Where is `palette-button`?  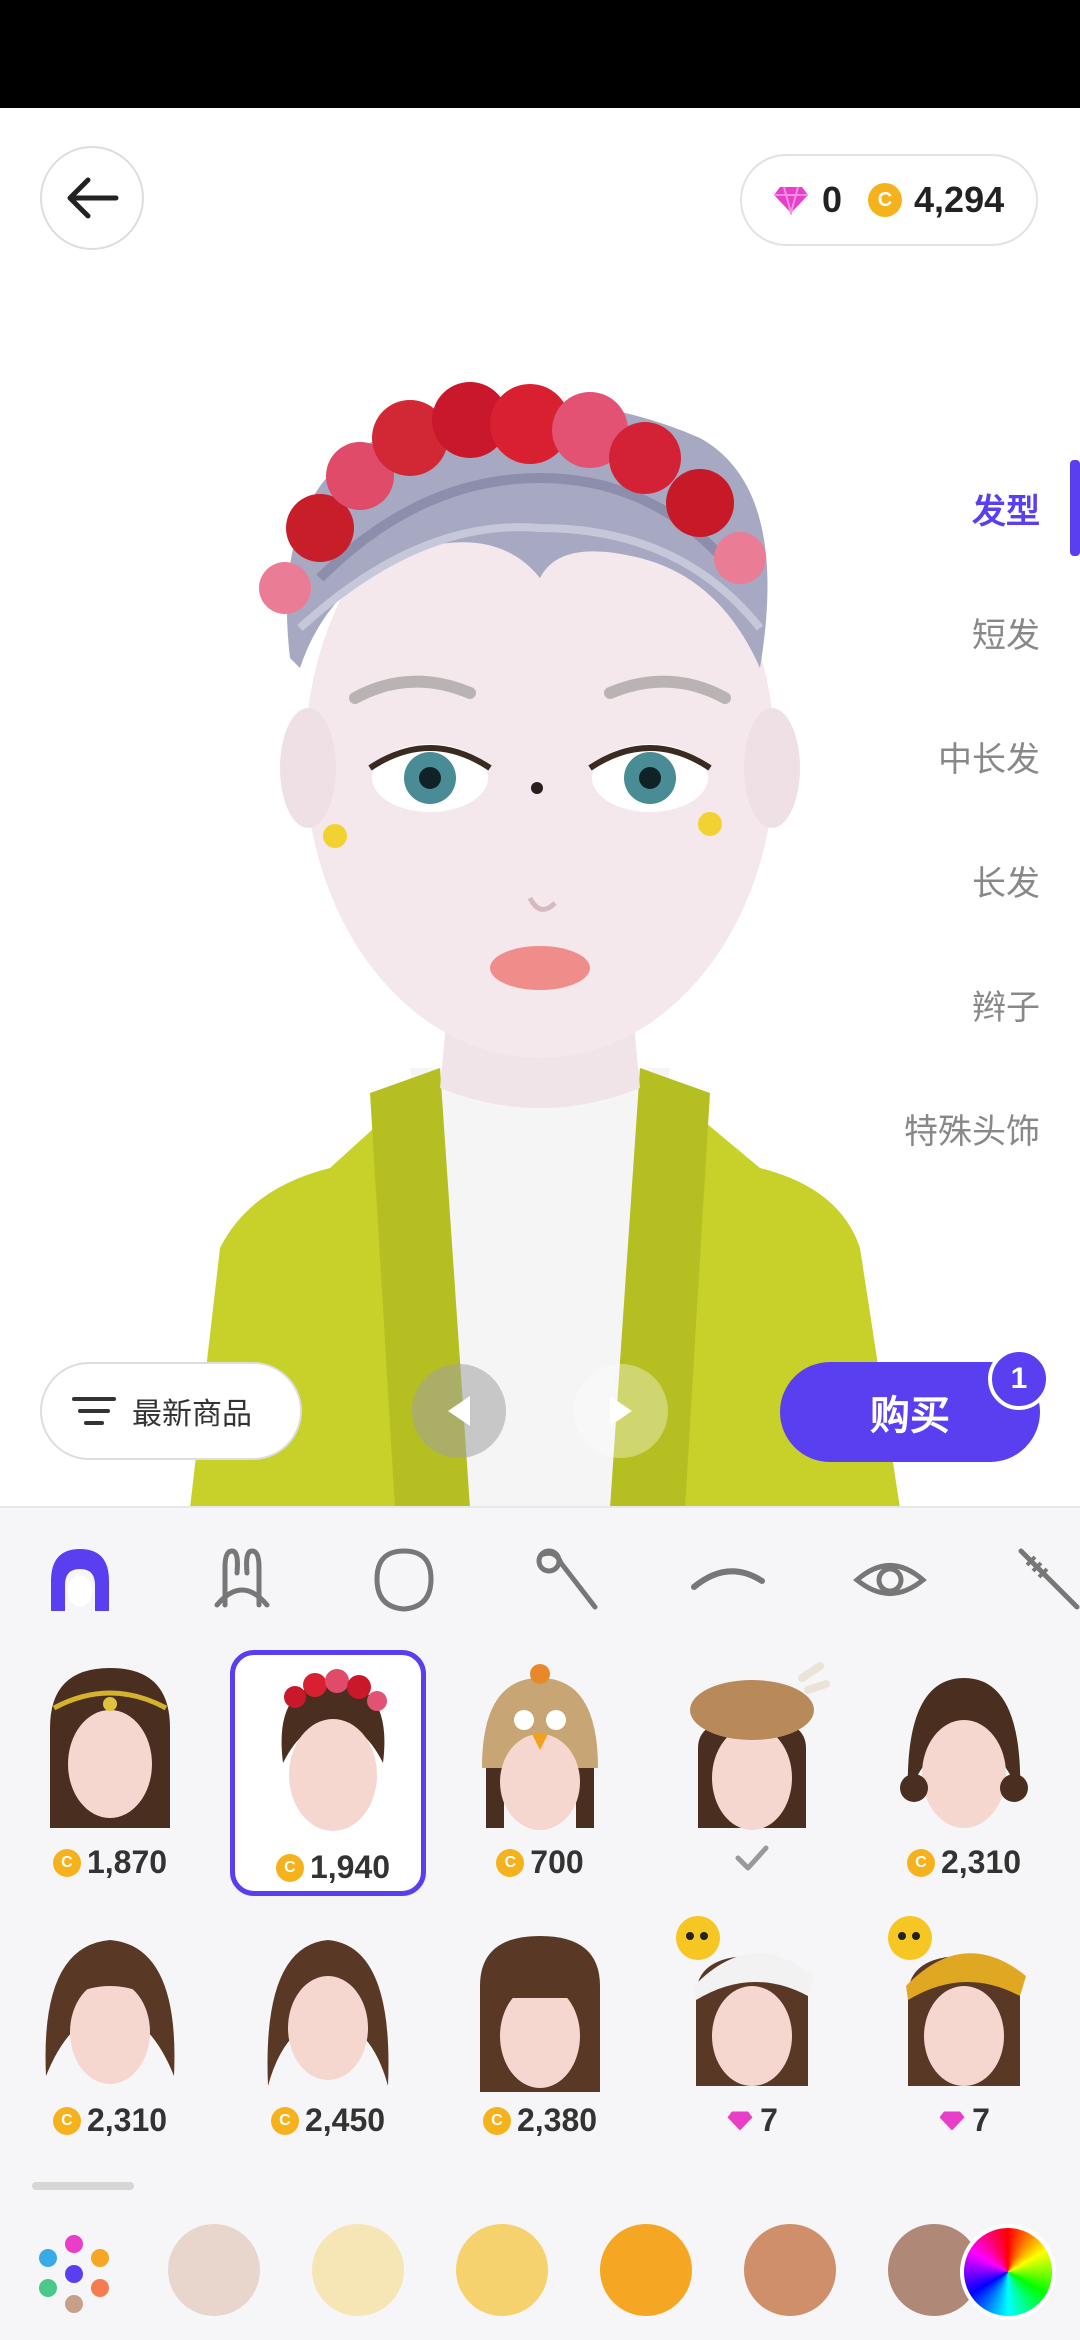
palette-button is located at coordinates (74, 2274).